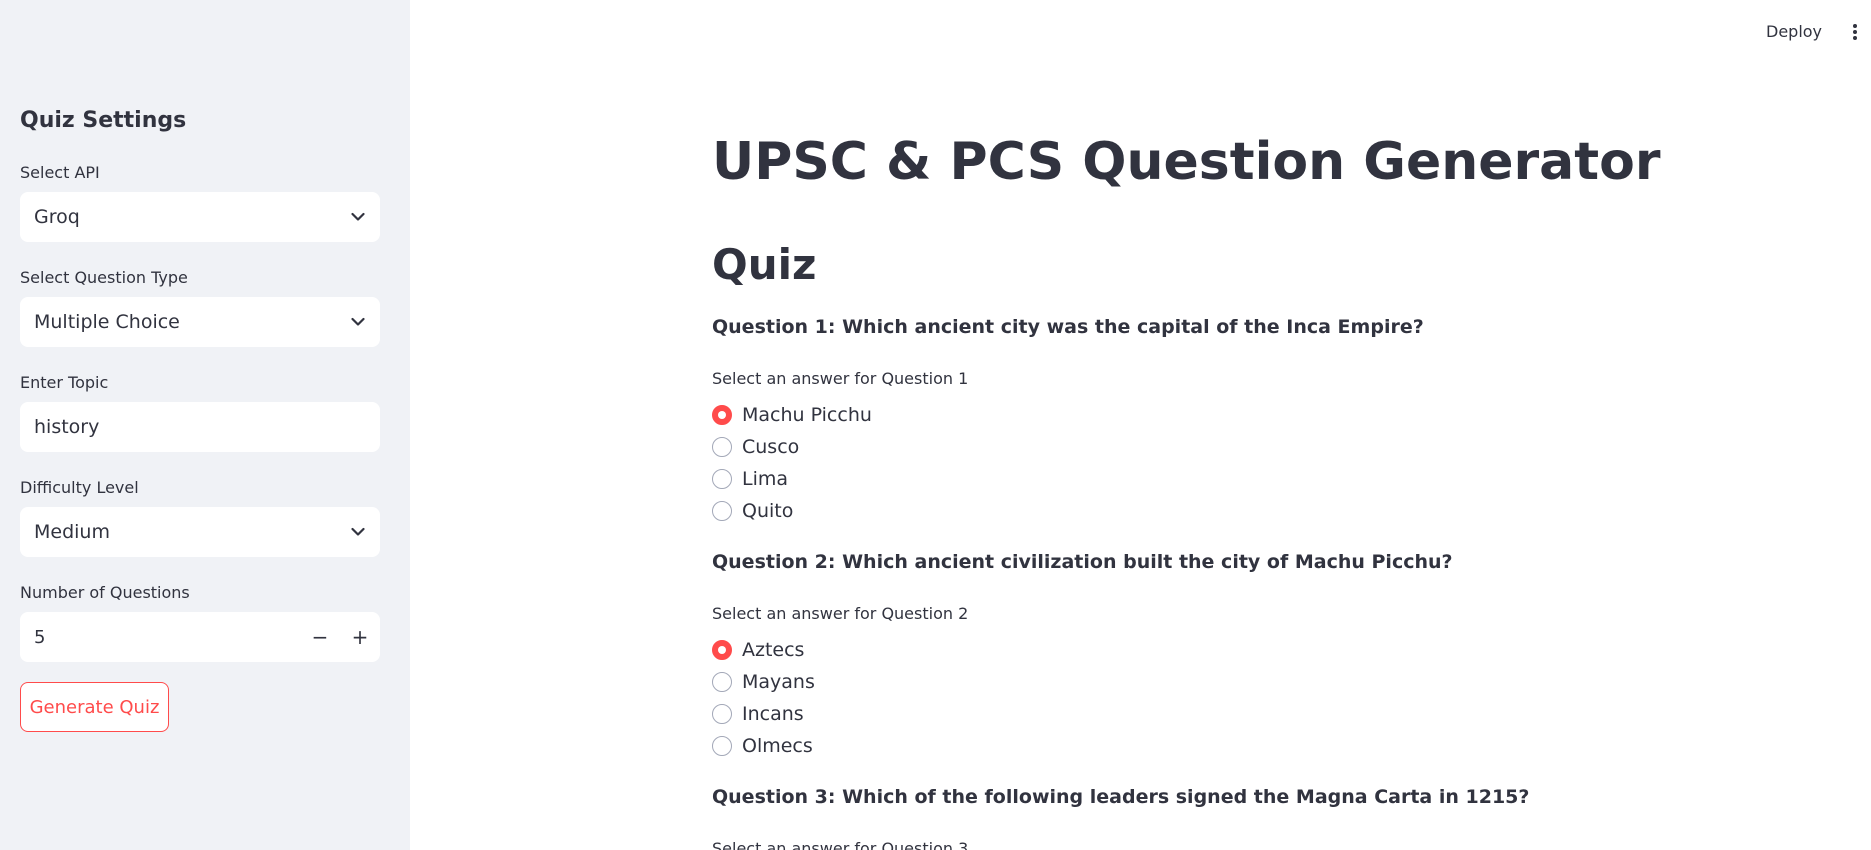 The width and height of the screenshot is (1871, 850). Describe the element at coordinates (67, 427) in the screenshot. I see `topic-value: history` at that location.